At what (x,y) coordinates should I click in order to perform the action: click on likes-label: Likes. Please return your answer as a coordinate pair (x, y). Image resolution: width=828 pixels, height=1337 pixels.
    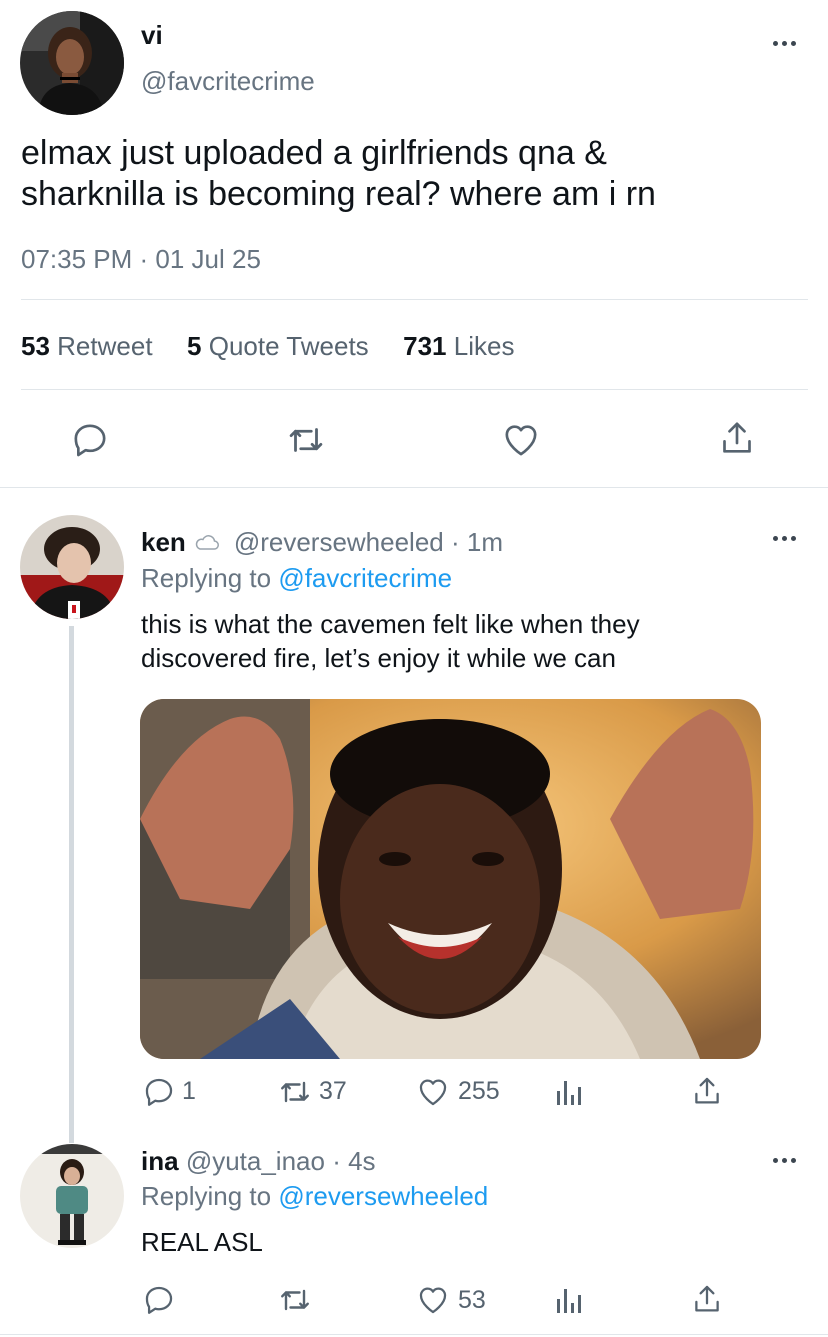
    Looking at the image, I should click on (484, 346).